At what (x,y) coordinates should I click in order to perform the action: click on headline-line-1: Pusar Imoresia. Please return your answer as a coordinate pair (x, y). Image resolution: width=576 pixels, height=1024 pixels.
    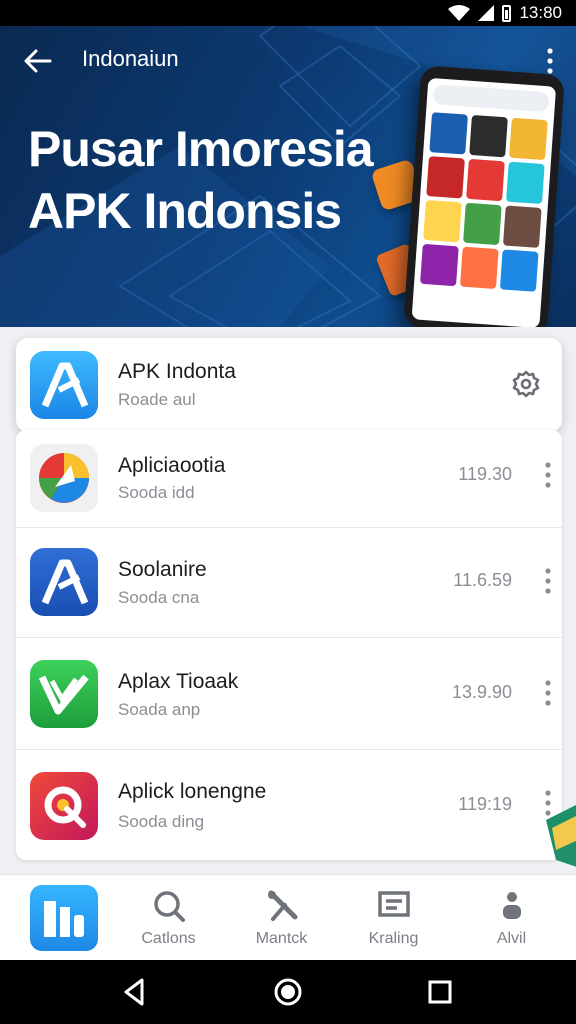
    Looking at the image, I should click on (201, 149).